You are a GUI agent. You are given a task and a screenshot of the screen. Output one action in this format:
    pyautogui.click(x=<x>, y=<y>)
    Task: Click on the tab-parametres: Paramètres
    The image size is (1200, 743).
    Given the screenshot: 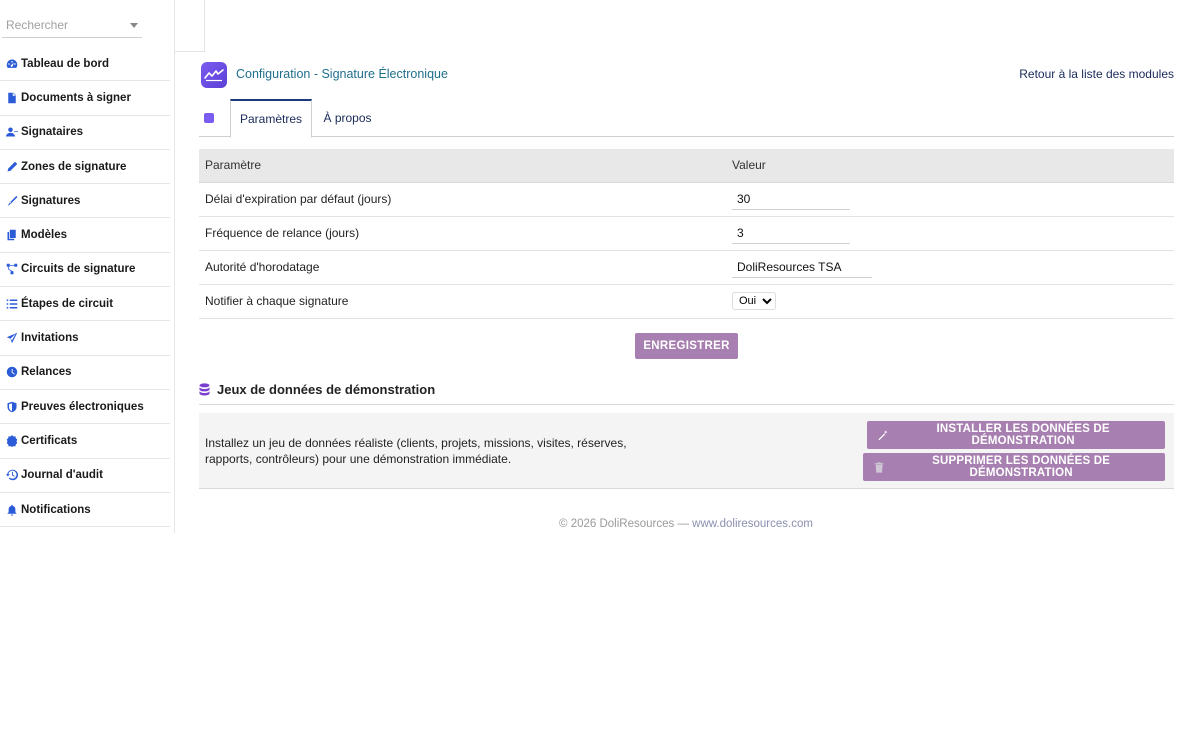 What is the action you would take?
    pyautogui.click(x=271, y=118)
    